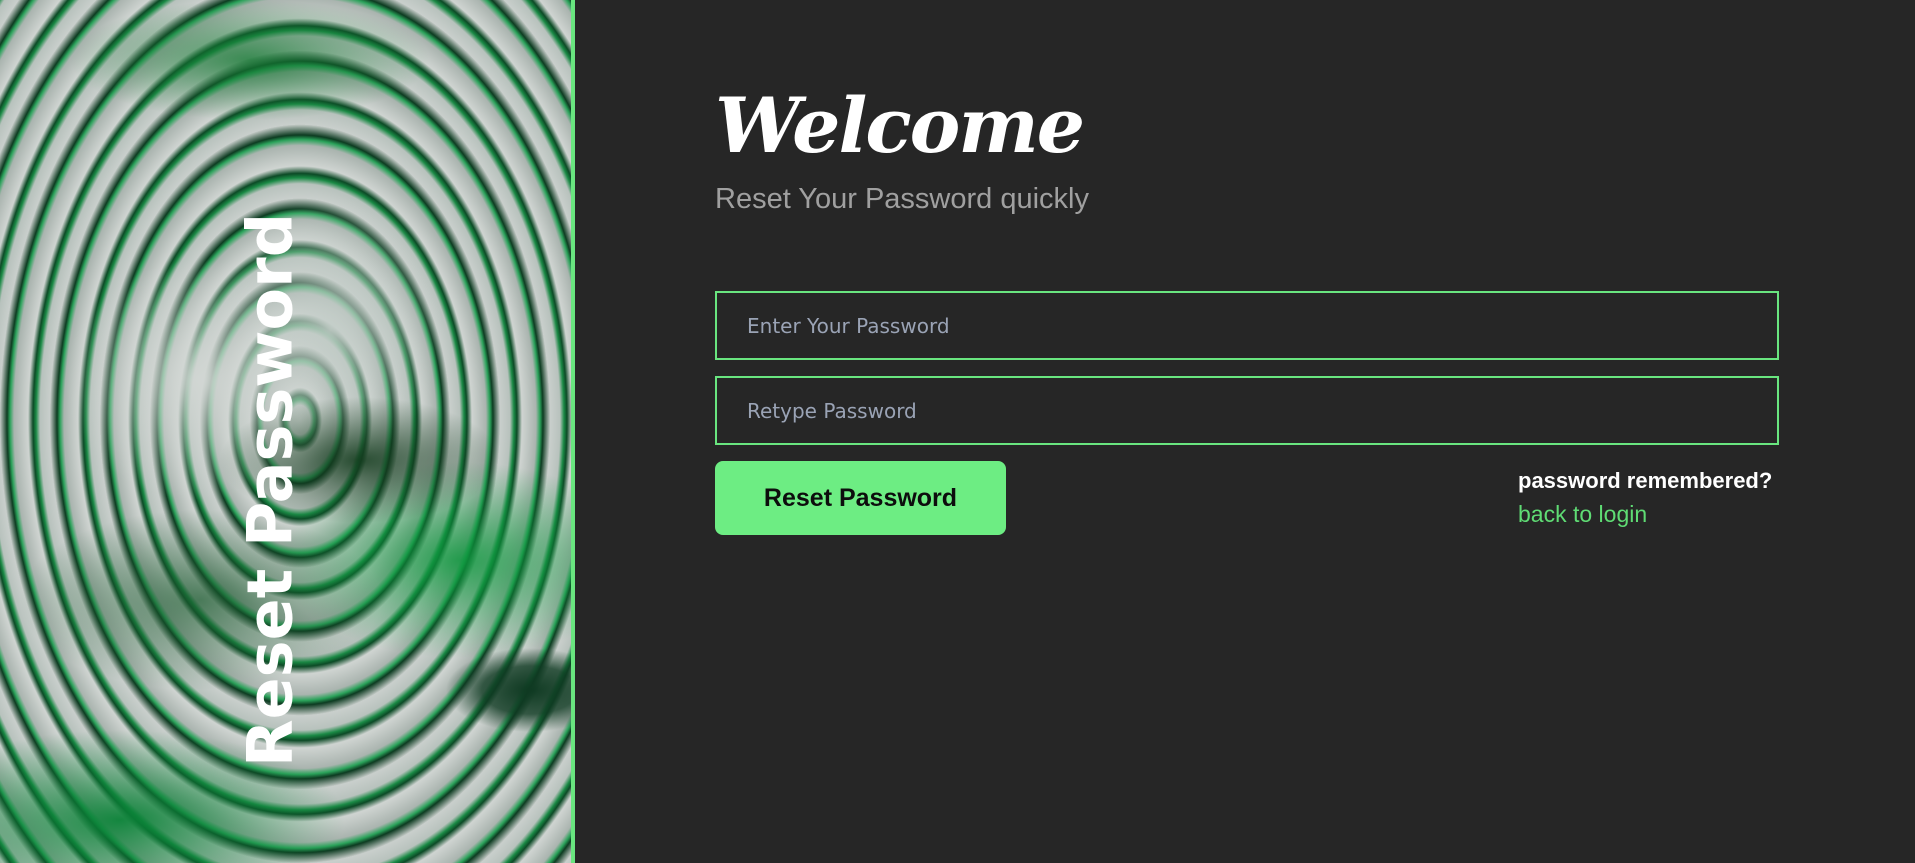 This screenshot has height=863, width=1915. What do you see at coordinates (1247, 325) in the screenshot?
I see `password-input` at bounding box center [1247, 325].